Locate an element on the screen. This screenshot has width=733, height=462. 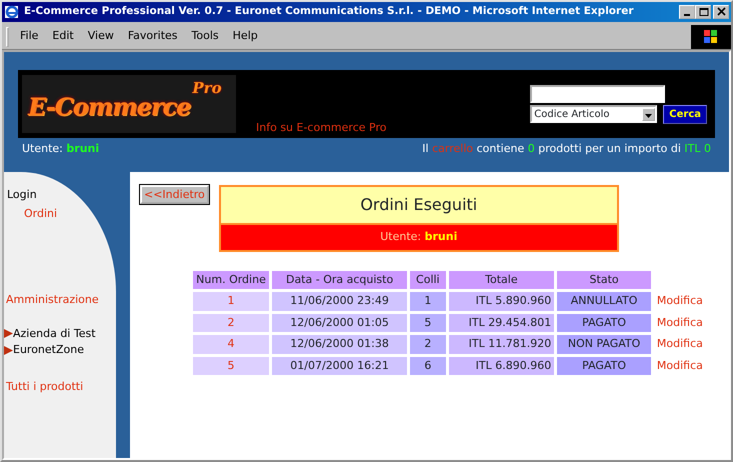
logo-superscript: Pro is located at coordinates (207, 88).